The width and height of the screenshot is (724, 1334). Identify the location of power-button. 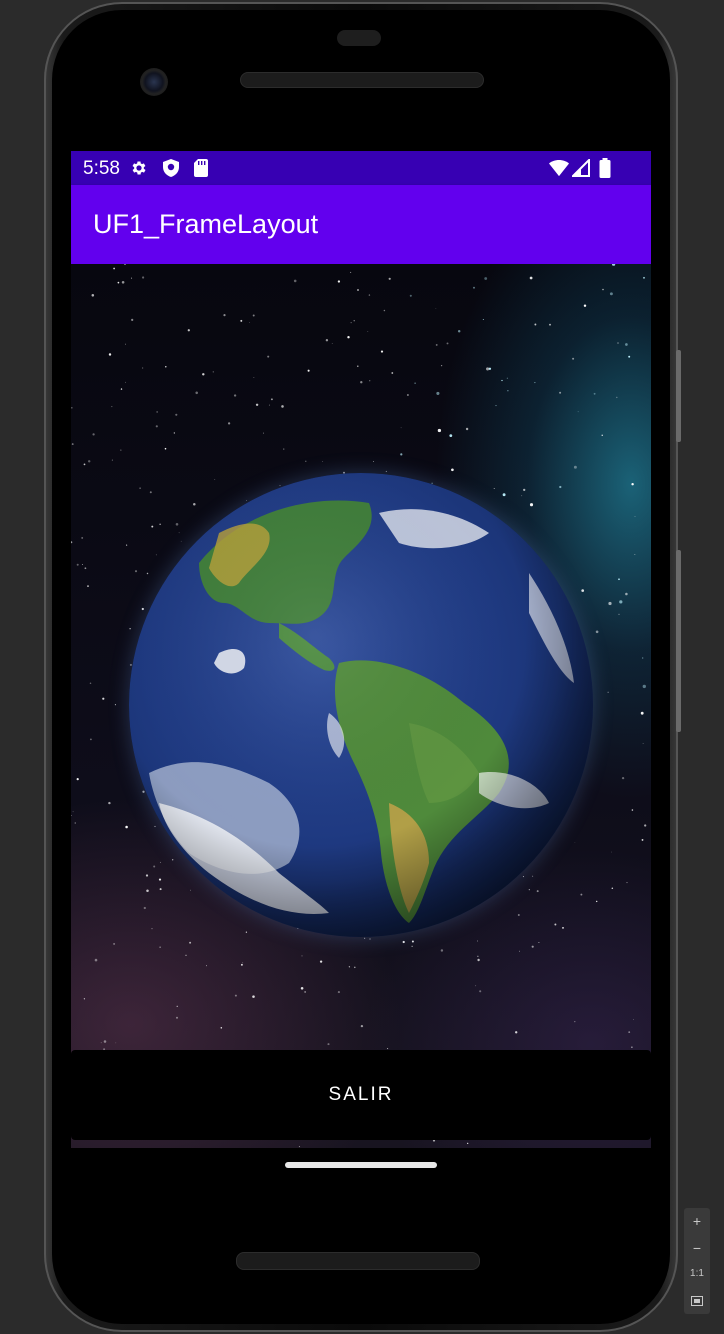
(678, 396).